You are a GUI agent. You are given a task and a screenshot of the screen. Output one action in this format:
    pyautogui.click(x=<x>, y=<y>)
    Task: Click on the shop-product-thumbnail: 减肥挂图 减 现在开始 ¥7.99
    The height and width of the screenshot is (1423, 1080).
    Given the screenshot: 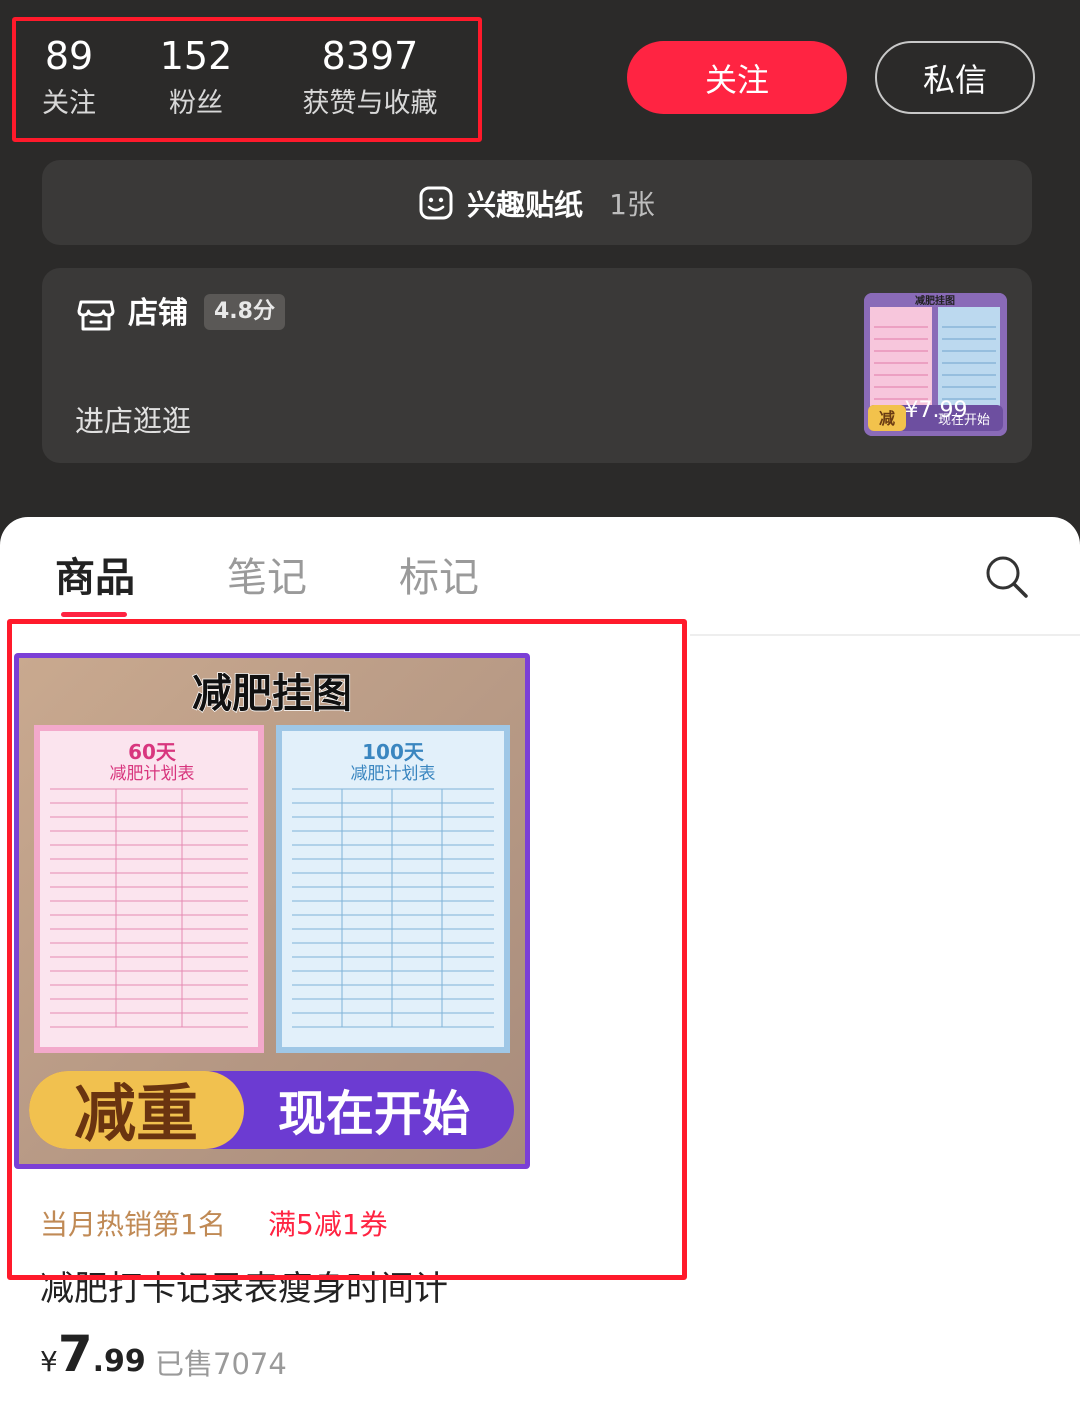 What is the action you would take?
    pyautogui.click(x=935, y=364)
    